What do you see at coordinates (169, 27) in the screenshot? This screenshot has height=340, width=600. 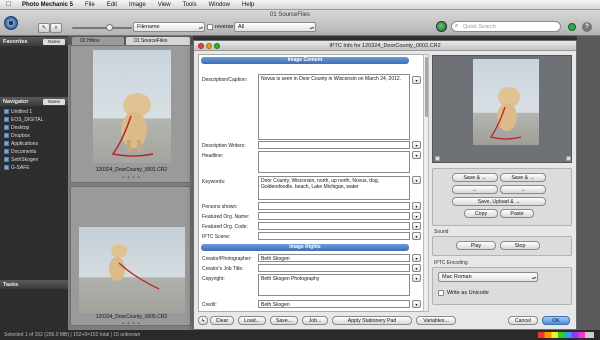 I see `sort-select: Filename` at bounding box center [169, 27].